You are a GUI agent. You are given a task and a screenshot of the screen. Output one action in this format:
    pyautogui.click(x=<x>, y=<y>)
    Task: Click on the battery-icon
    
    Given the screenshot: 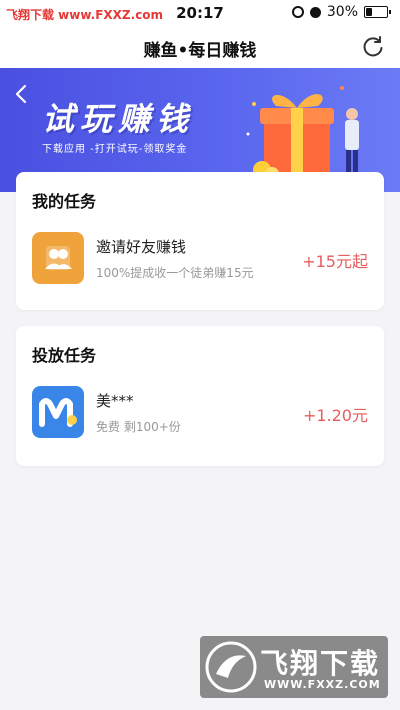 What is the action you would take?
    pyautogui.click(x=377, y=12)
    